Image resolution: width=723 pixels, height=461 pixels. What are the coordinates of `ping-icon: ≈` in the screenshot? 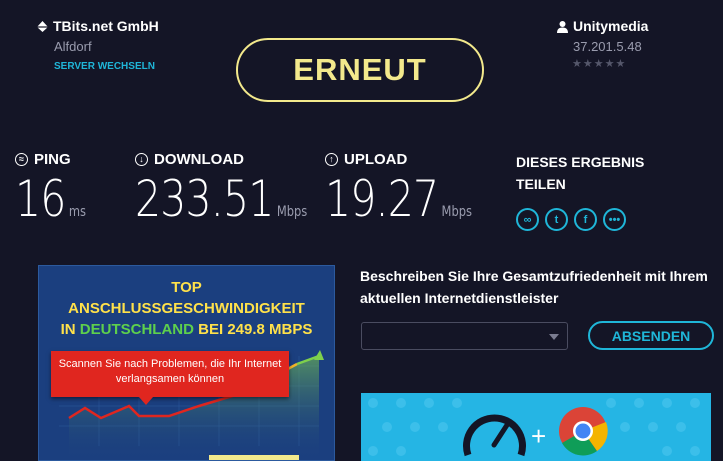 It's located at (21, 159).